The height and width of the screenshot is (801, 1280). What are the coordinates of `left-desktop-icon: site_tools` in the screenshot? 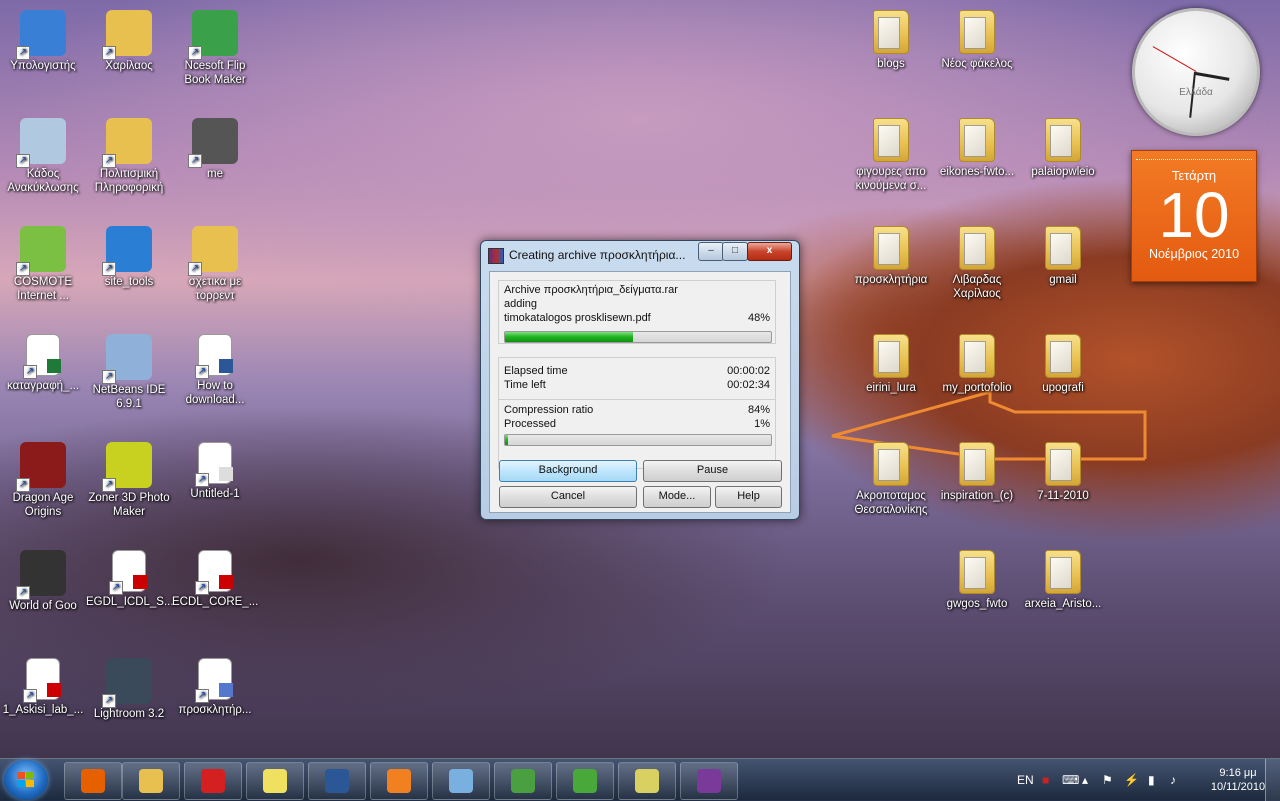 It's located at (129, 270).